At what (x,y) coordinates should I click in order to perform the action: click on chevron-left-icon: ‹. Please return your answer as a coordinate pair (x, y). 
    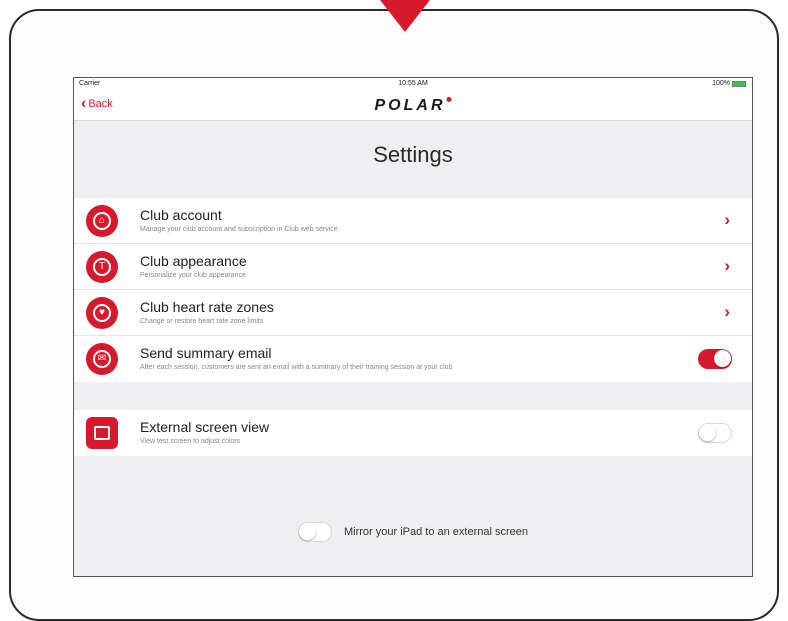
    Looking at the image, I should click on (84, 103).